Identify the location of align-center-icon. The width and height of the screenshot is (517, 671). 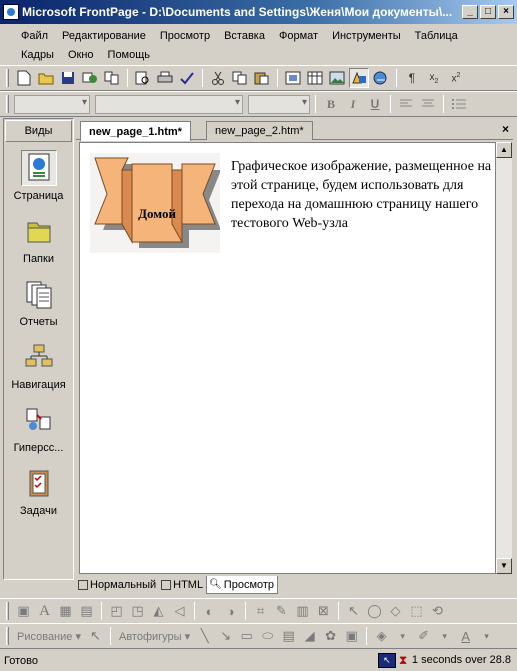
(428, 104).